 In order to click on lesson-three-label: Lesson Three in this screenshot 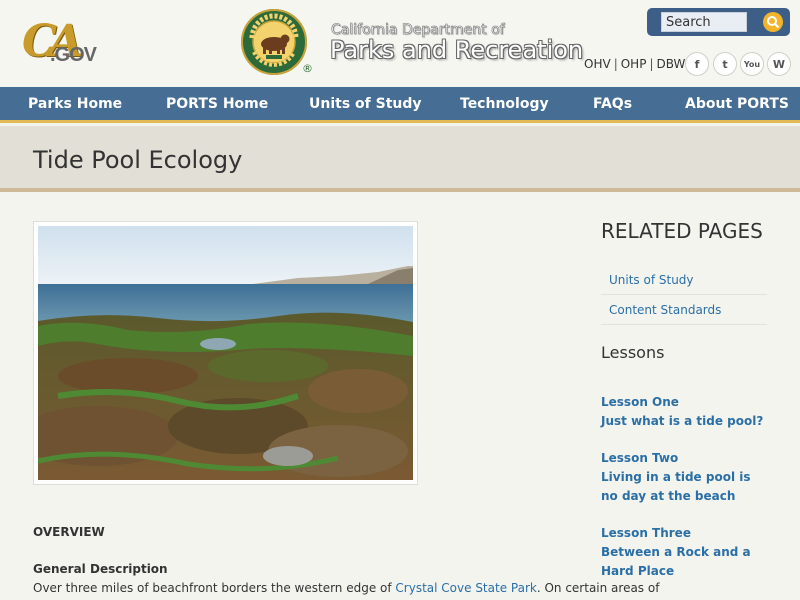, I will do `click(686, 533)`.